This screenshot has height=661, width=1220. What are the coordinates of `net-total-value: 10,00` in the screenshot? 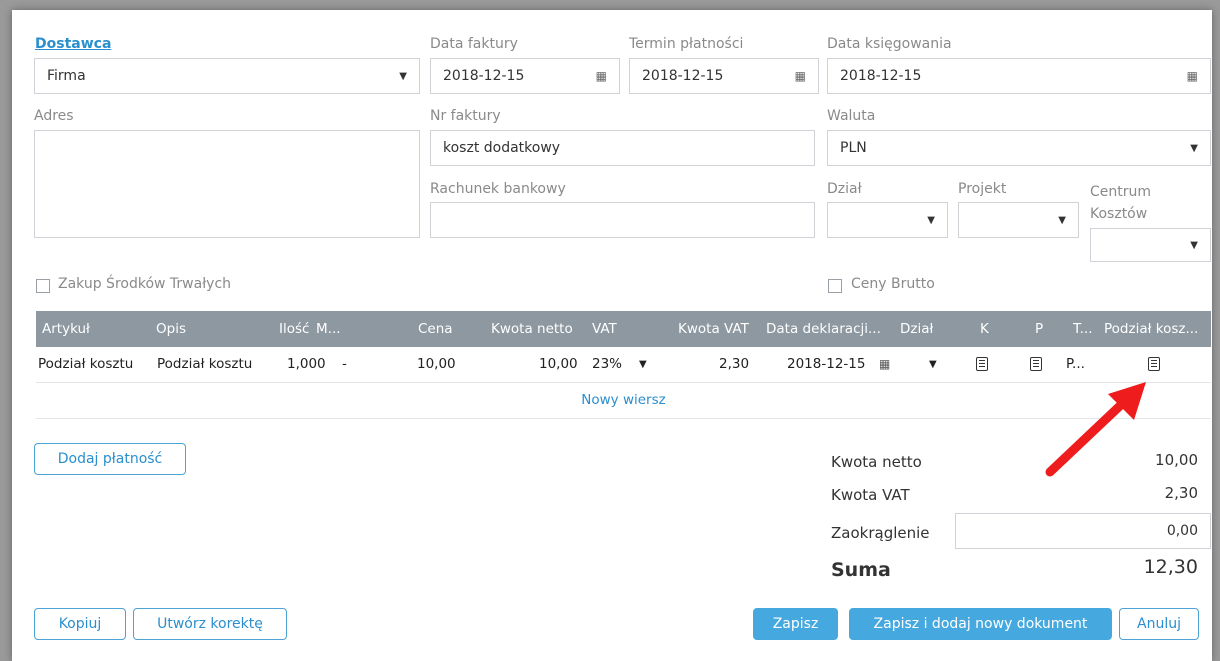 It's located at (1176, 460).